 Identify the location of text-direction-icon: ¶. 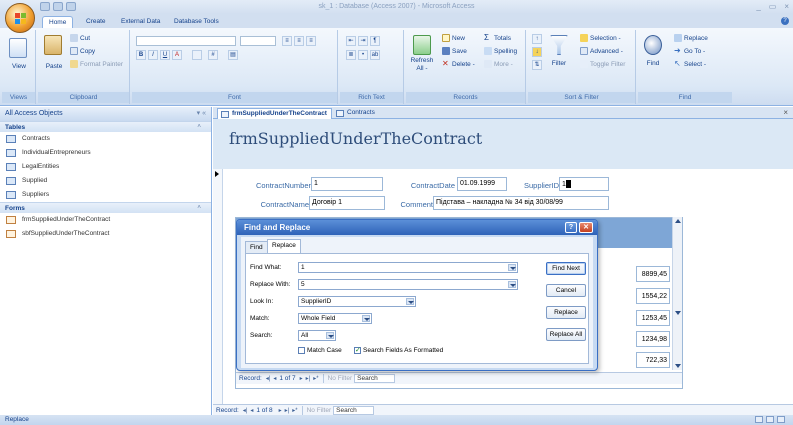
(375, 41).